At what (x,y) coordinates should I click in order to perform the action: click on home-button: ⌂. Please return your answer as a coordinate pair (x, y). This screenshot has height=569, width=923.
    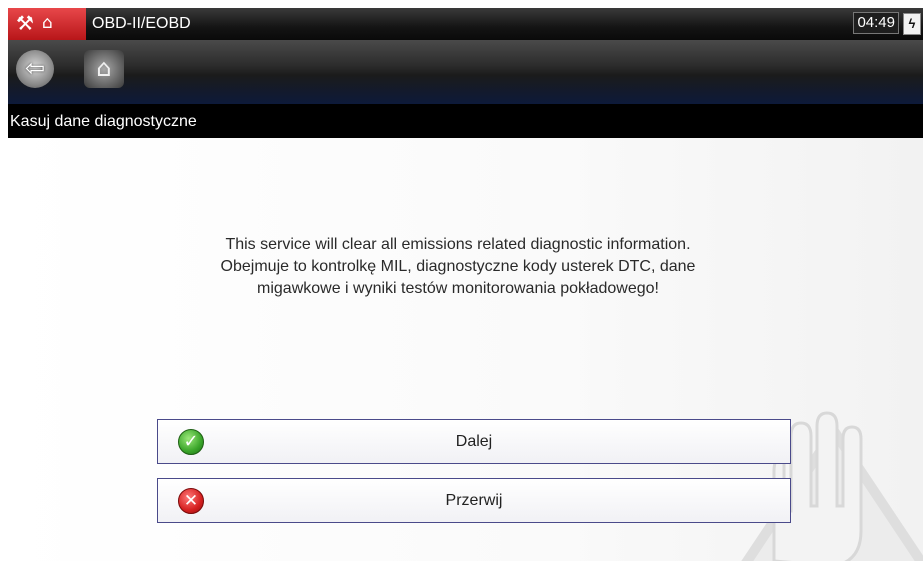
    Looking at the image, I should click on (104, 69).